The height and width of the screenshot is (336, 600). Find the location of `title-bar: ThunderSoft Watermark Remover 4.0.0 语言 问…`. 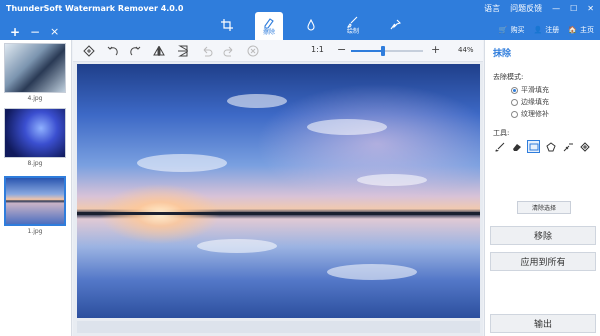

title-bar: ThunderSoft Watermark Remover 4.0.0 语言 问… is located at coordinates (300, 20).